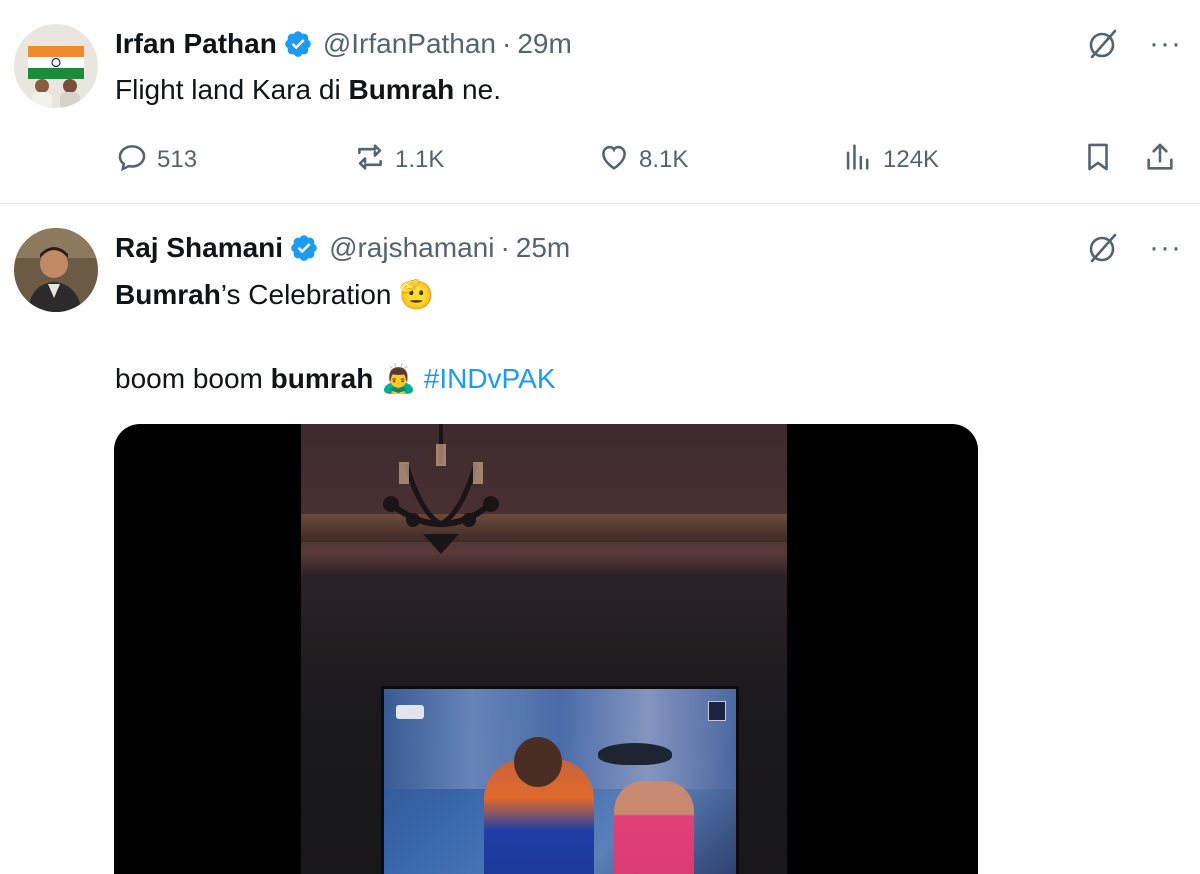  Describe the element at coordinates (410, 712) in the screenshot. I see `broadcast-logo` at that location.